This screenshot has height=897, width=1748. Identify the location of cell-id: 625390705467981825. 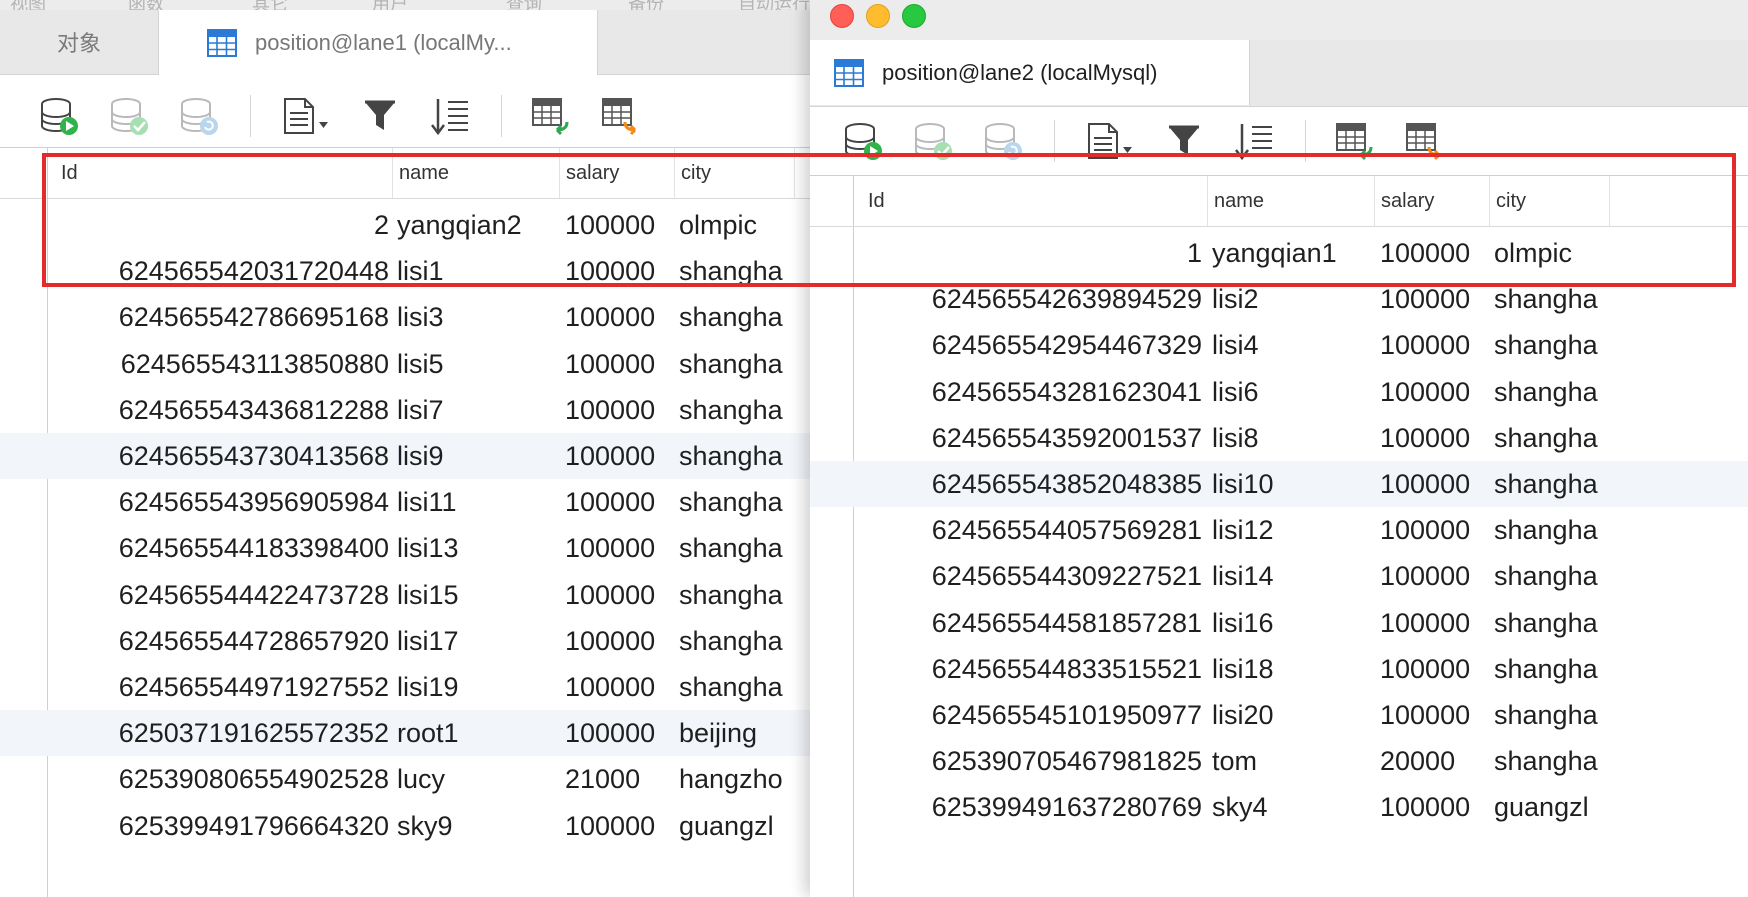
(1032, 761).